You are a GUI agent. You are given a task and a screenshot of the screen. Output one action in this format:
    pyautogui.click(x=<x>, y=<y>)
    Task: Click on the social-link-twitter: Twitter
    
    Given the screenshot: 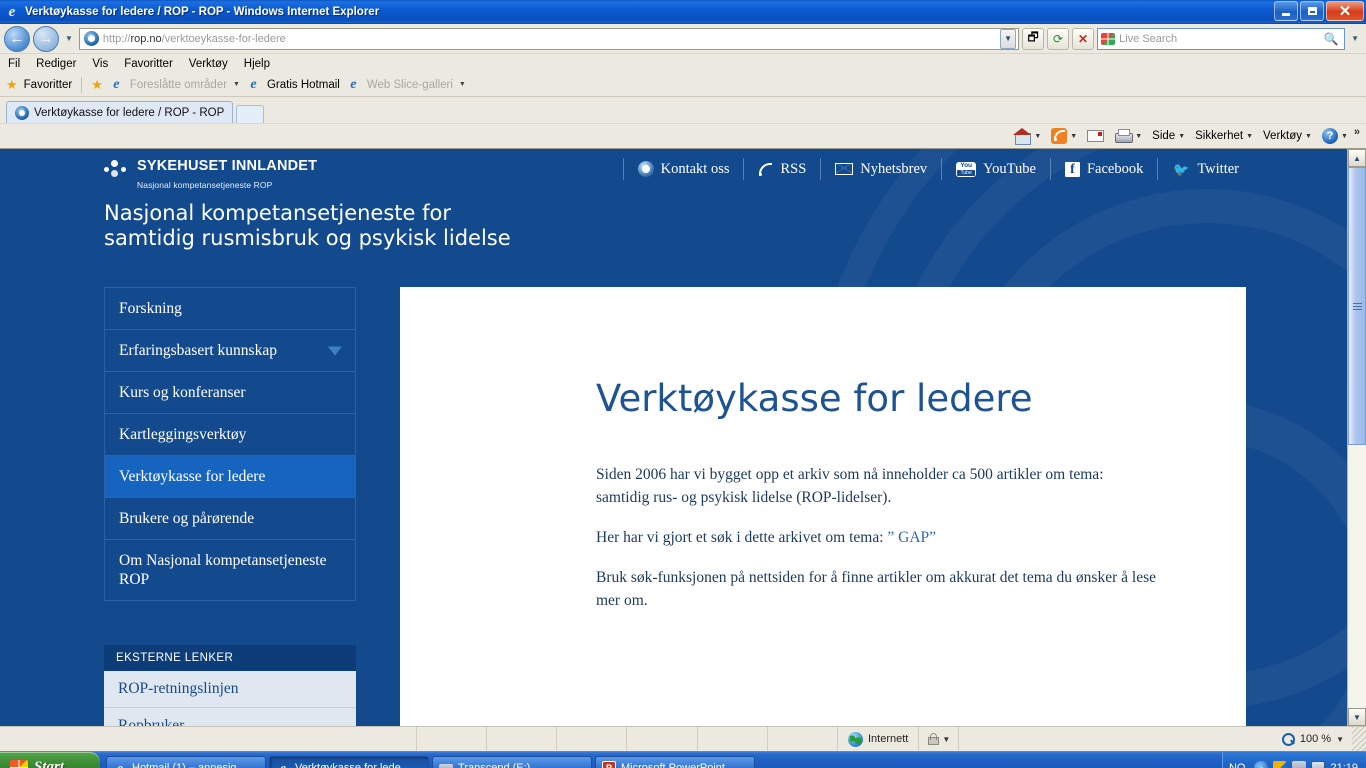 What is the action you would take?
    pyautogui.click(x=1198, y=169)
    